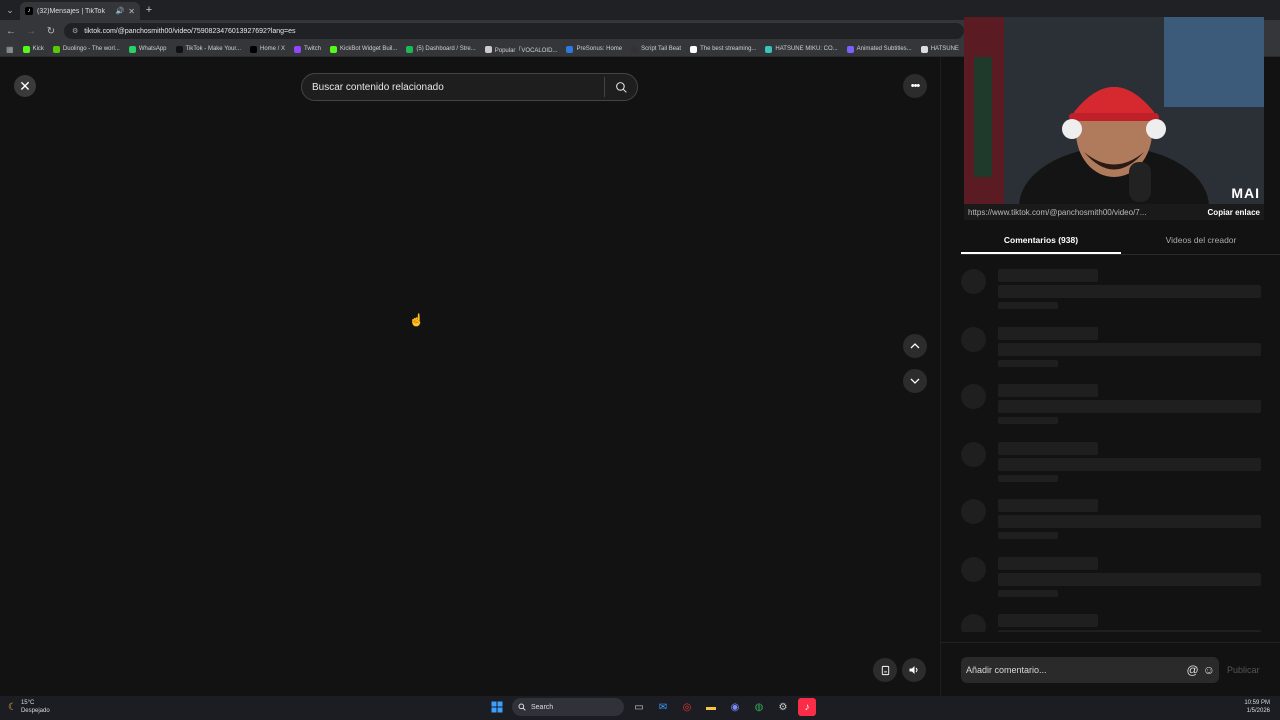 This screenshot has width=1280, height=720. I want to click on autoscroll-button, so click(885, 670).